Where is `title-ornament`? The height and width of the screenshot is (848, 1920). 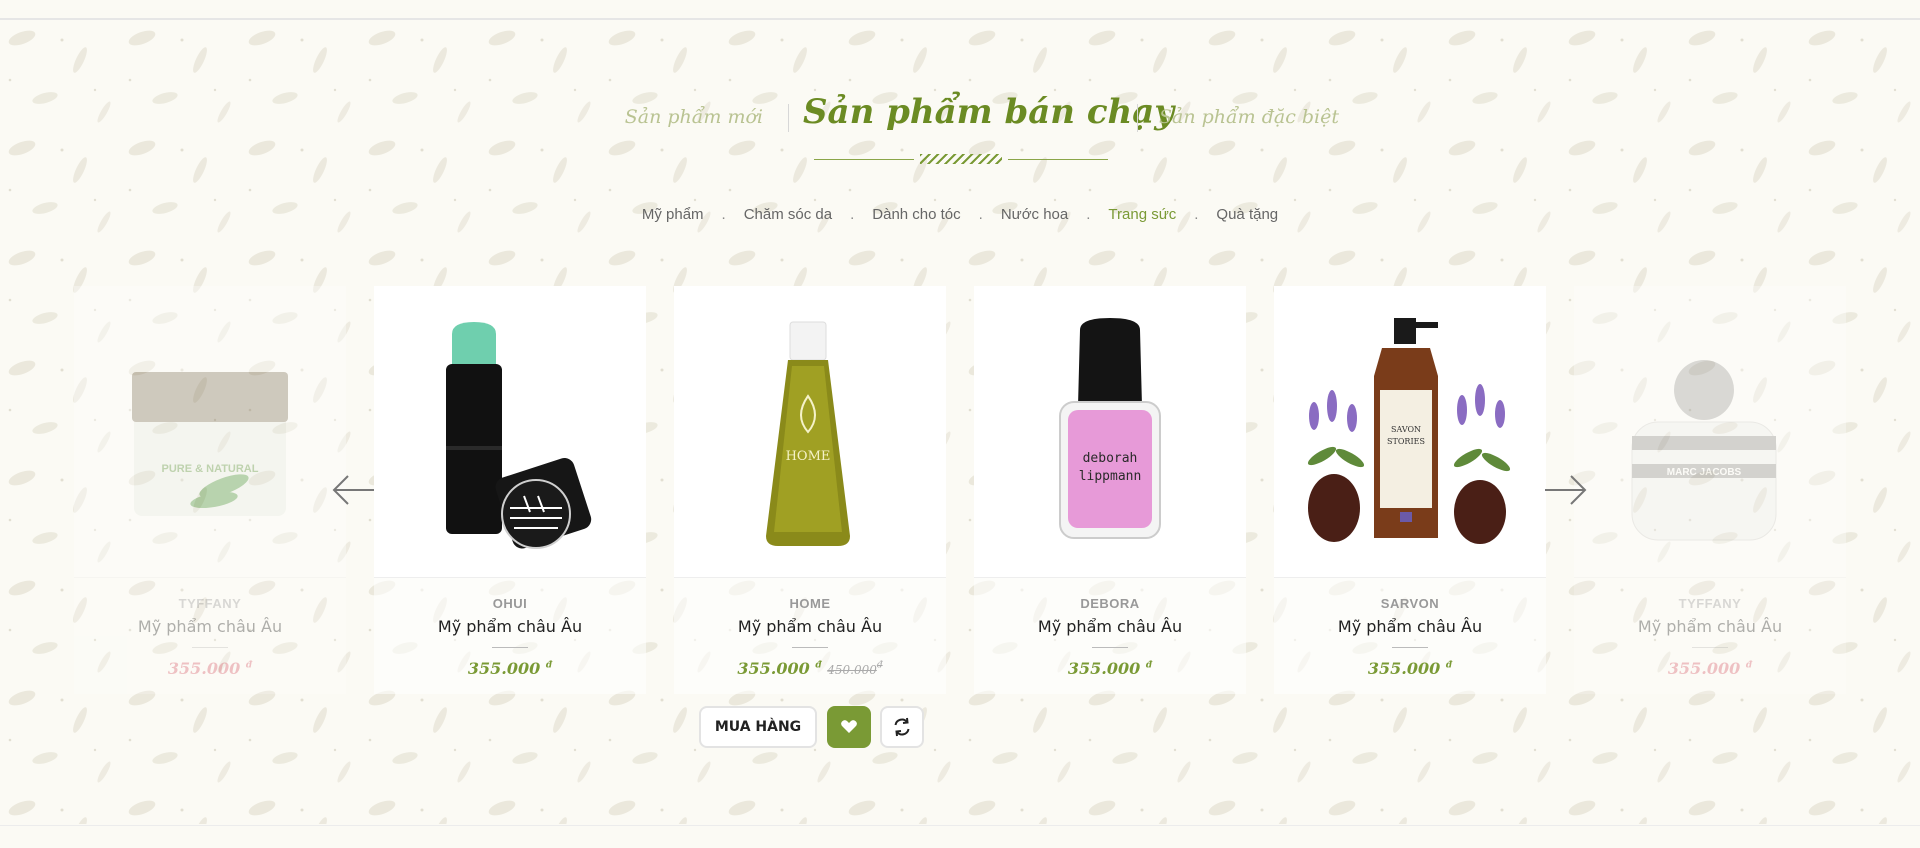 title-ornament is located at coordinates (961, 159).